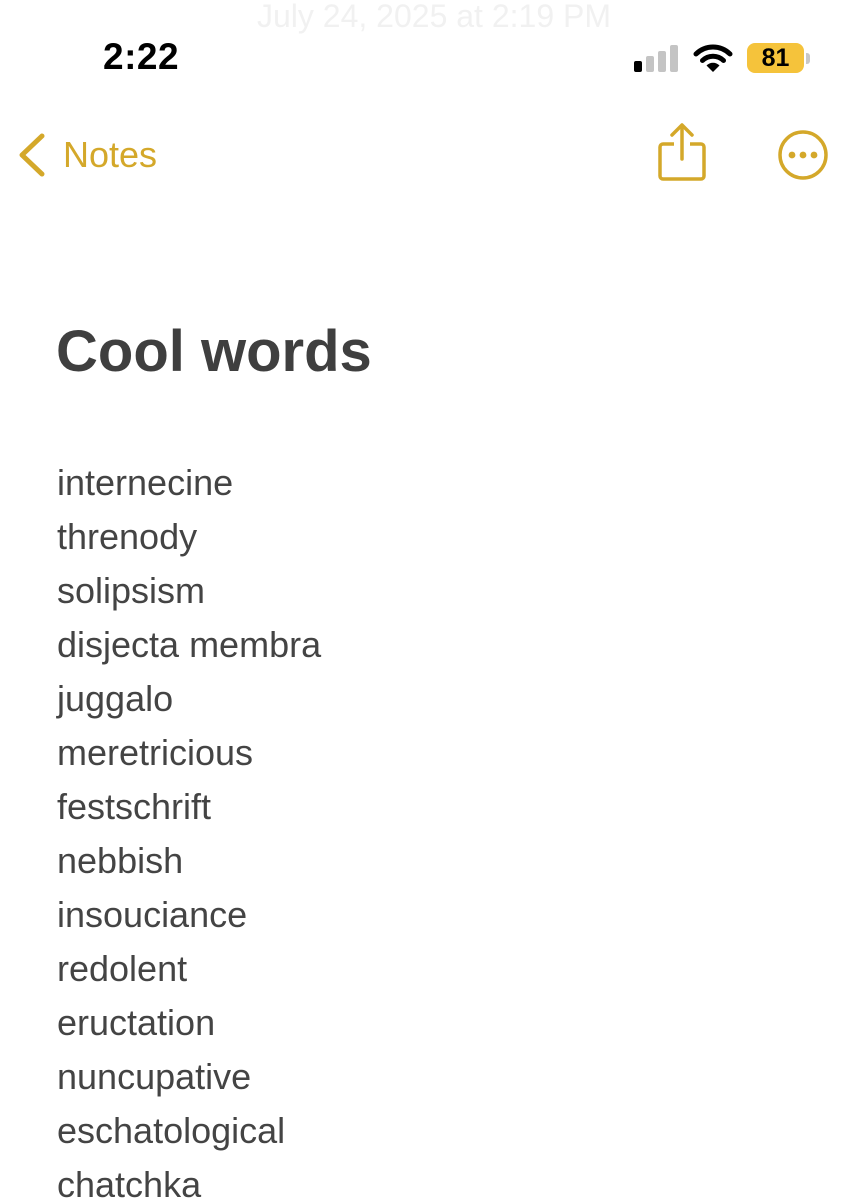 This screenshot has height=1200, width=868. Describe the element at coordinates (189, 483) in the screenshot. I see `note-line: internecine` at that location.